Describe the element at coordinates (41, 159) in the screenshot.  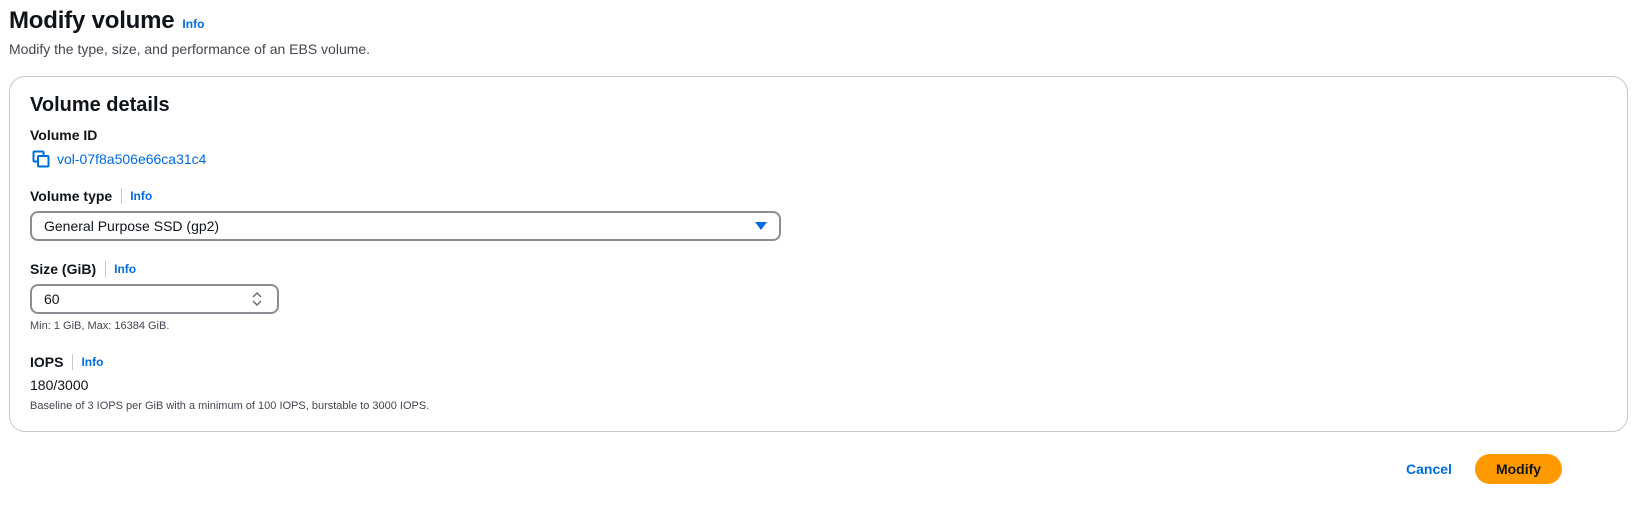
I see `copy-icon` at that location.